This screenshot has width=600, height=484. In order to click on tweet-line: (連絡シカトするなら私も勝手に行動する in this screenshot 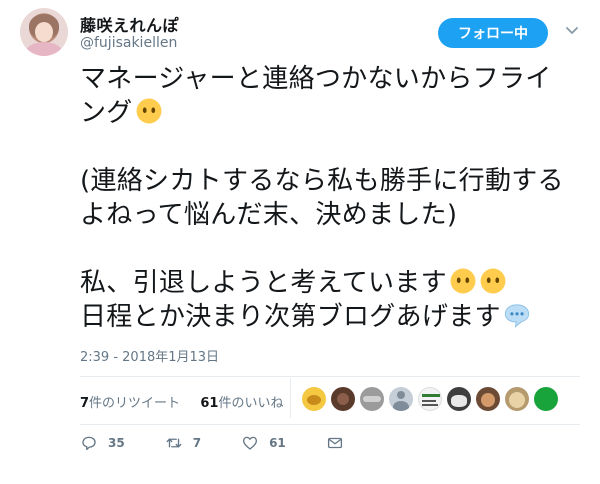, I will do `click(322, 181)`.